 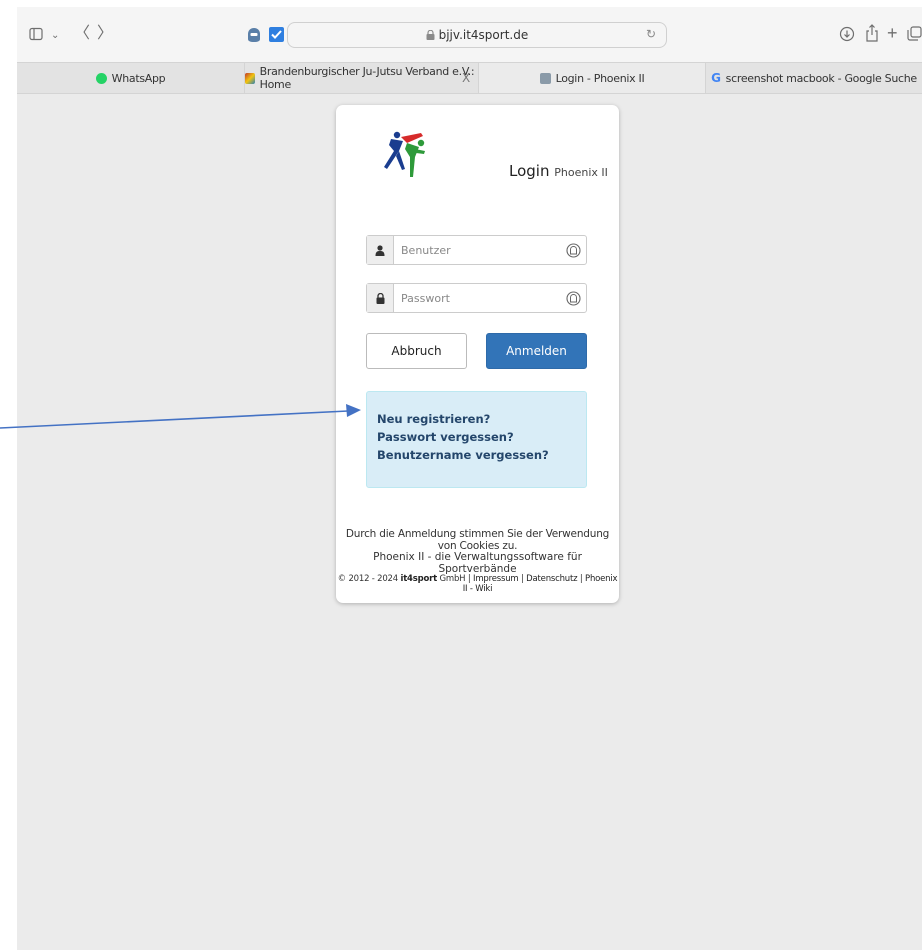 I want to click on datenschutz-link: Datenschutz, so click(x=551, y=579).